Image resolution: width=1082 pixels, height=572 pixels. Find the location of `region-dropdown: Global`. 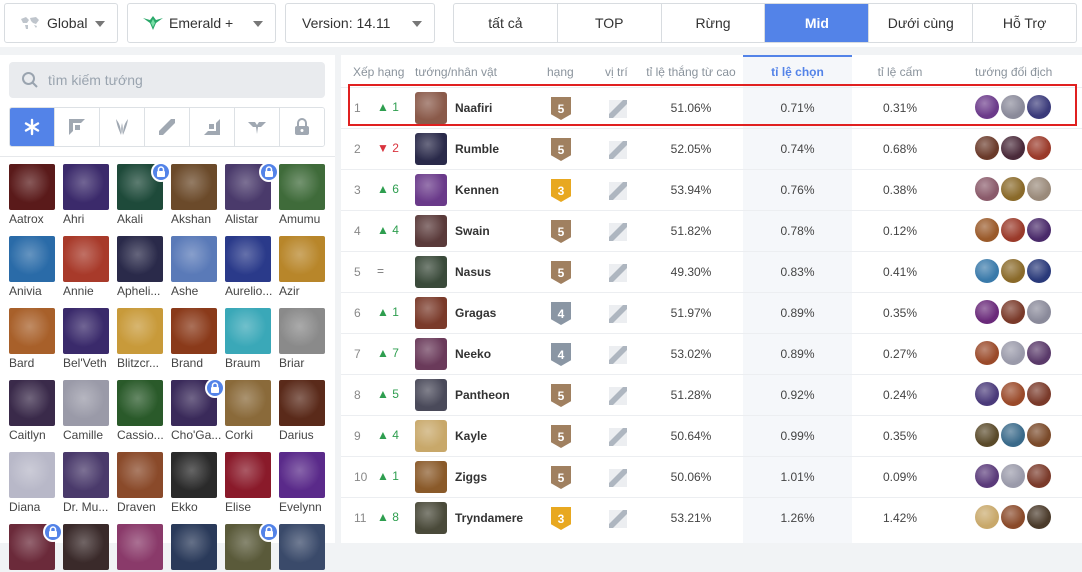

region-dropdown: Global is located at coordinates (61, 23).